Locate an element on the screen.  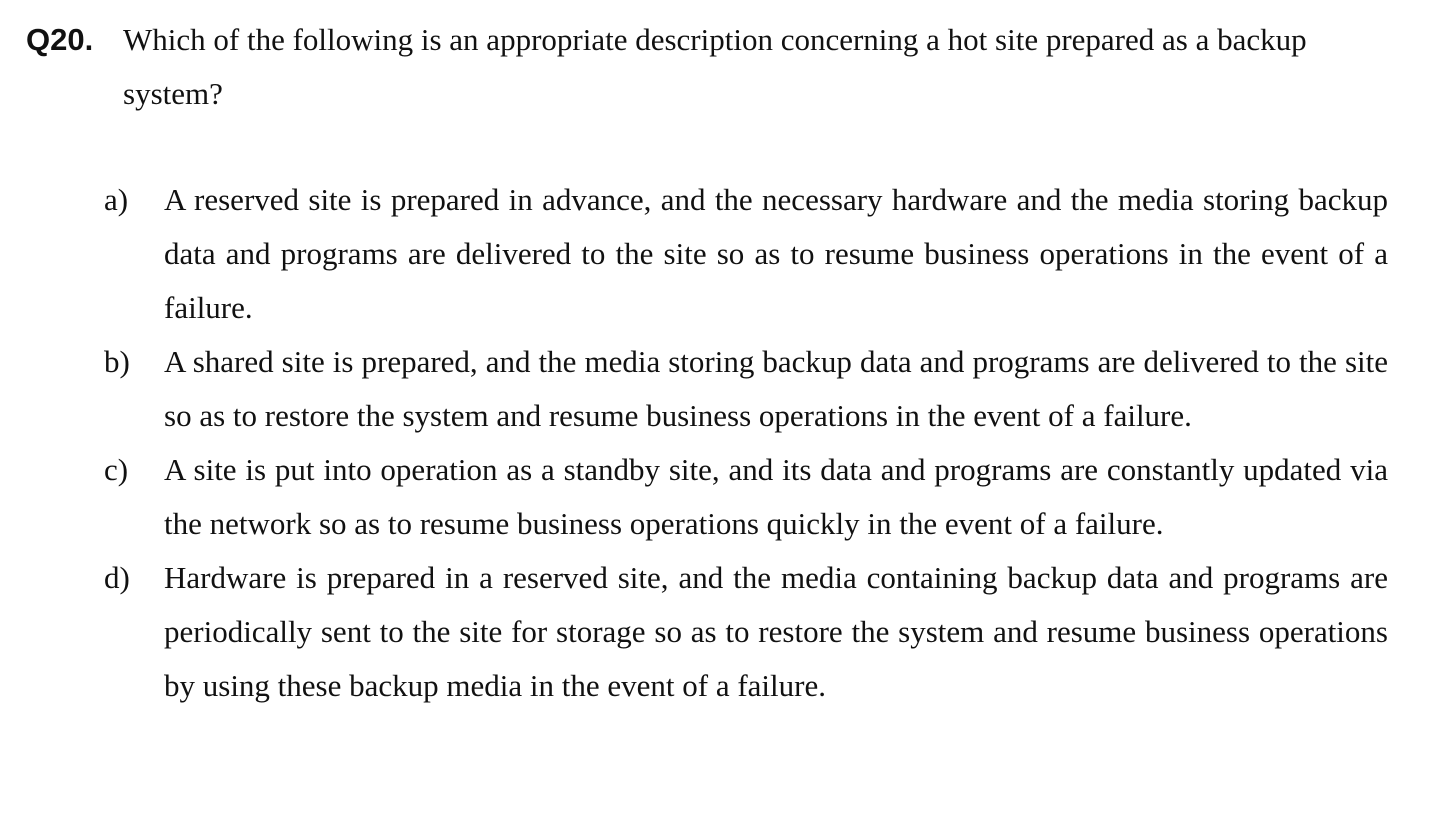
option-label: c) is located at coordinates (116, 469).